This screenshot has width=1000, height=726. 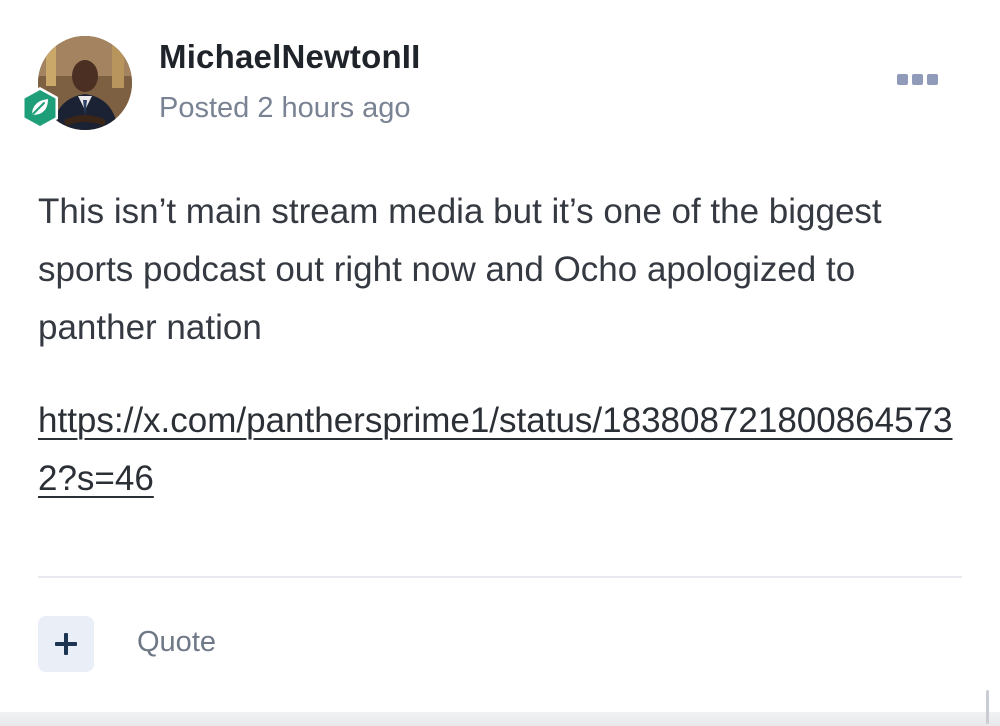 I want to click on add-reaction-button, so click(x=66, y=644).